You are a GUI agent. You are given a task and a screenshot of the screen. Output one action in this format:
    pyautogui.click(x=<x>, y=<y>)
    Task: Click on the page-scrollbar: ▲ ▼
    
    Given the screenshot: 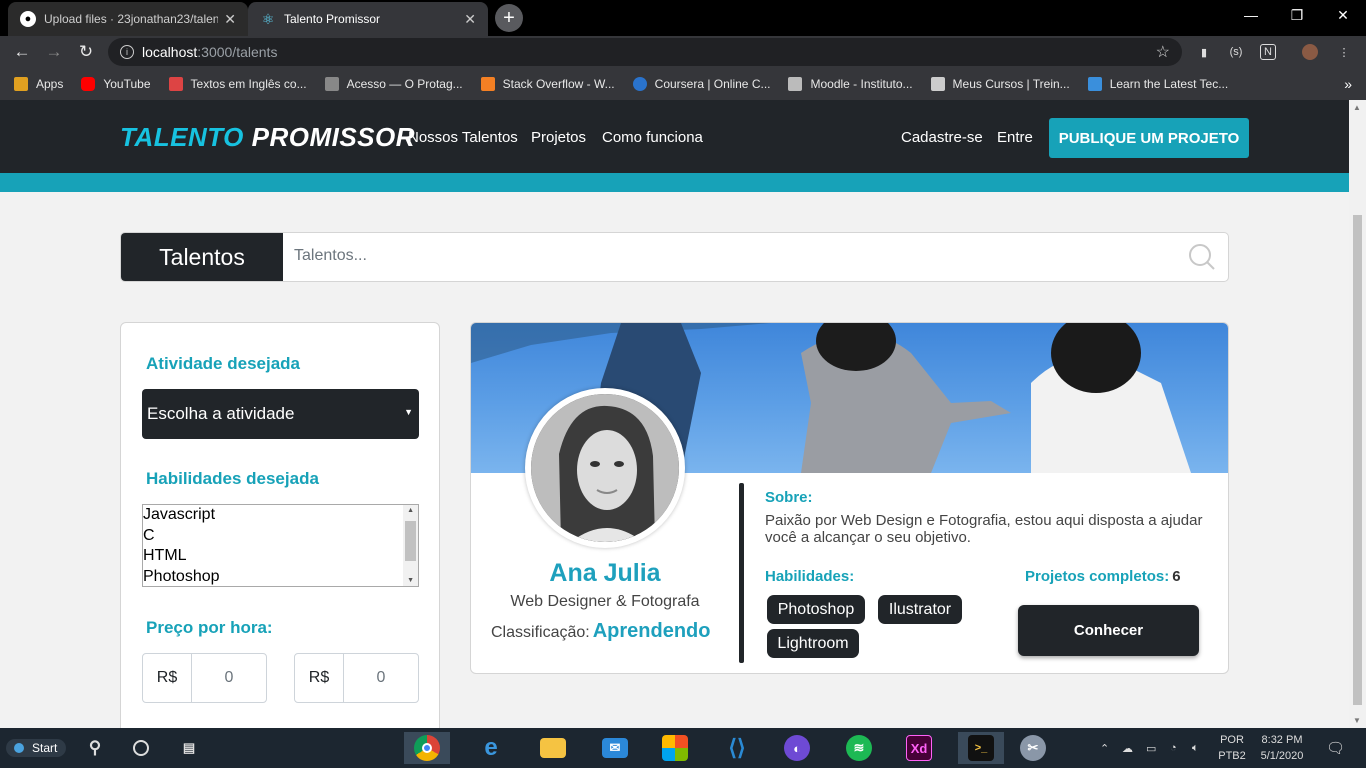 What is the action you would take?
    pyautogui.click(x=1357, y=414)
    